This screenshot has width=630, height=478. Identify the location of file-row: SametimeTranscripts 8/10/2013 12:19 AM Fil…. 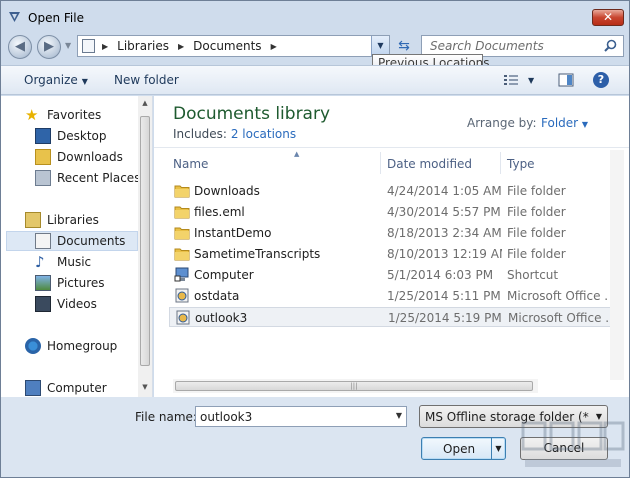
(391, 254).